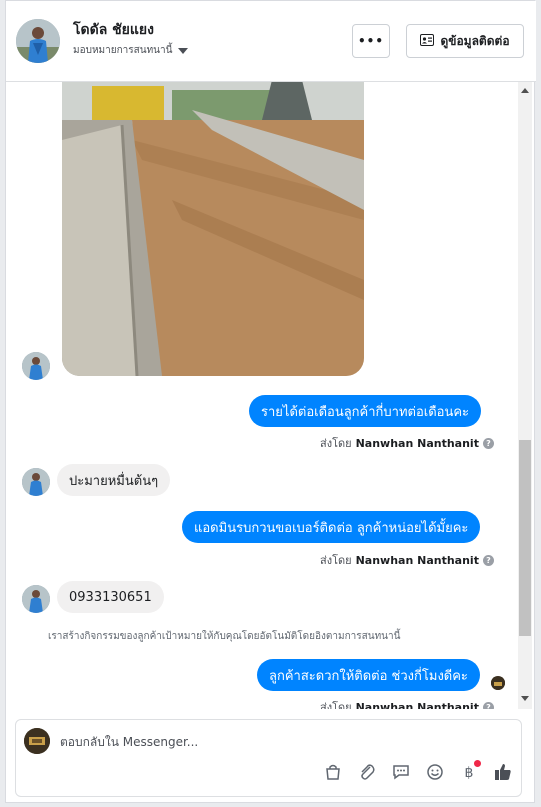 Image resolution: width=541 pixels, height=807 pixels. Describe the element at coordinates (333, 772) in the screenshot. I see `bag-icon` at that location.